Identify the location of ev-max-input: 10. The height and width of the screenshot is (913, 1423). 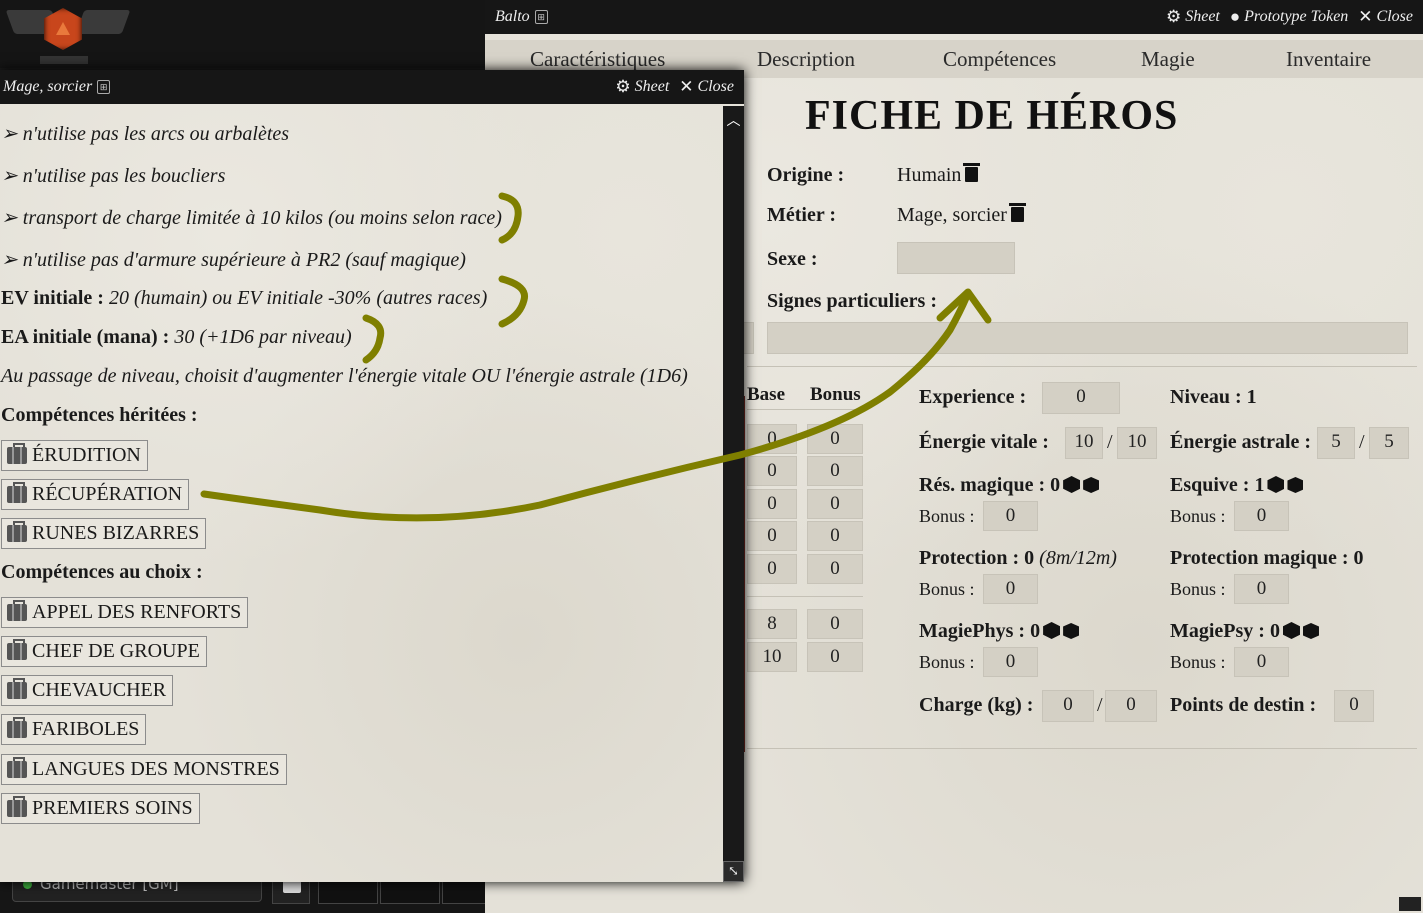
(1137, 443).